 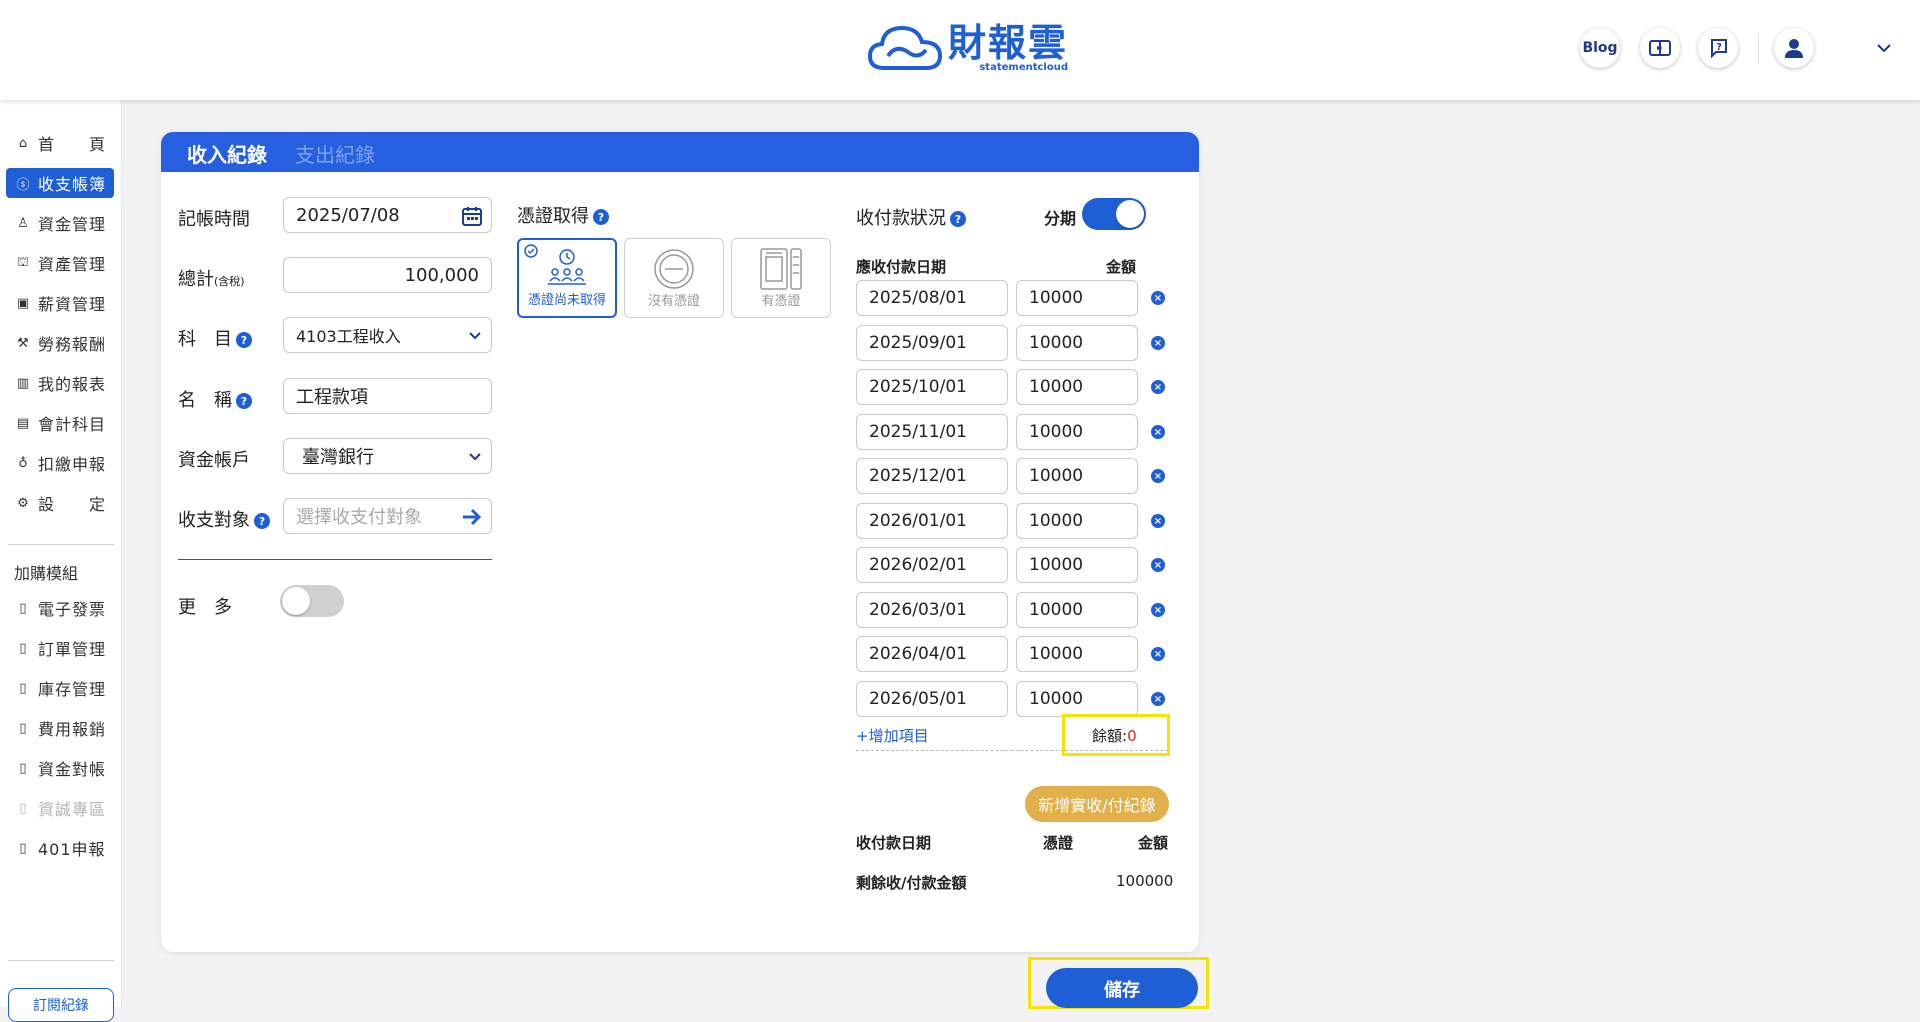 I want to click on tutorial-button, so click(x=1660, y=48).